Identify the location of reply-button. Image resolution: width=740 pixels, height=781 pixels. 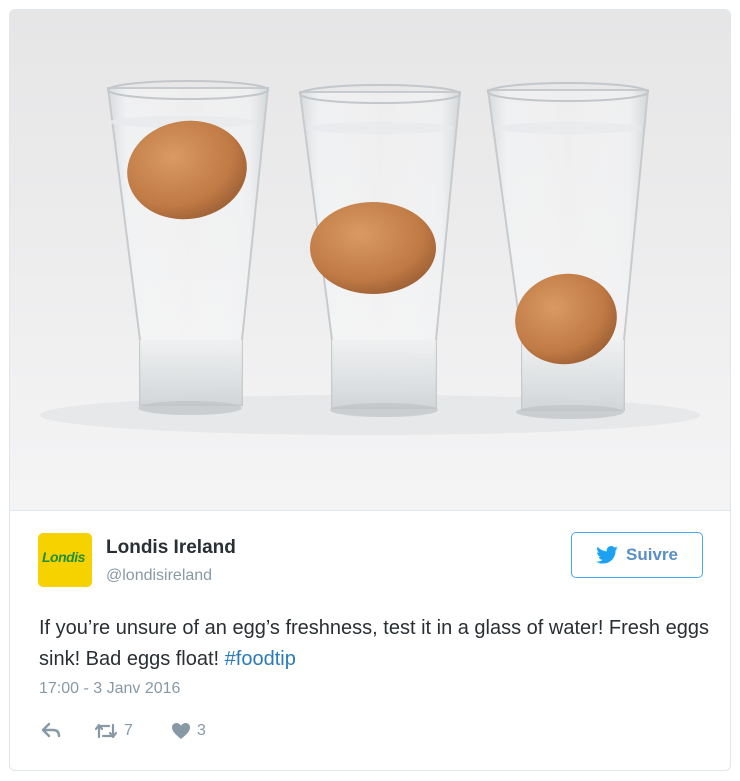
(51, 730).